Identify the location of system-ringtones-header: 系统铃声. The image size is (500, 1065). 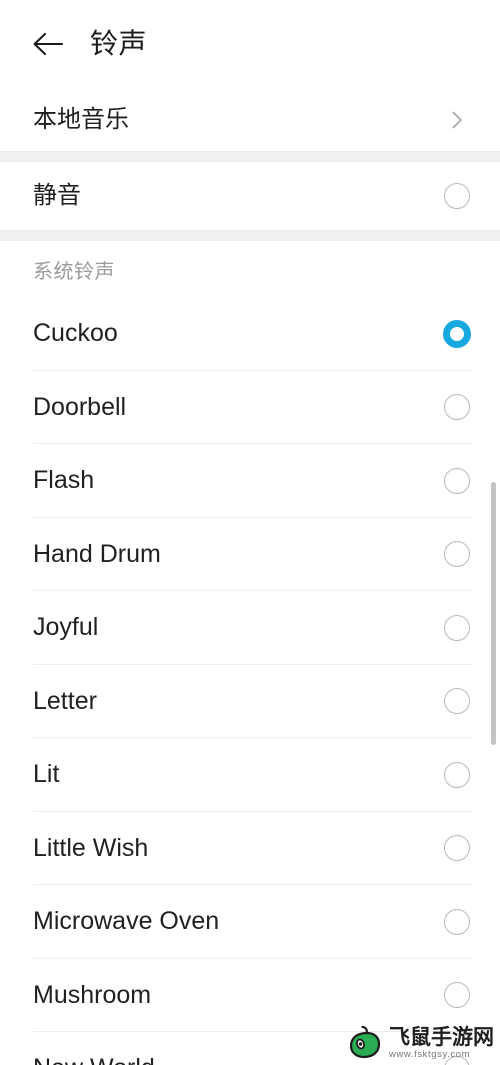
(250, 269).